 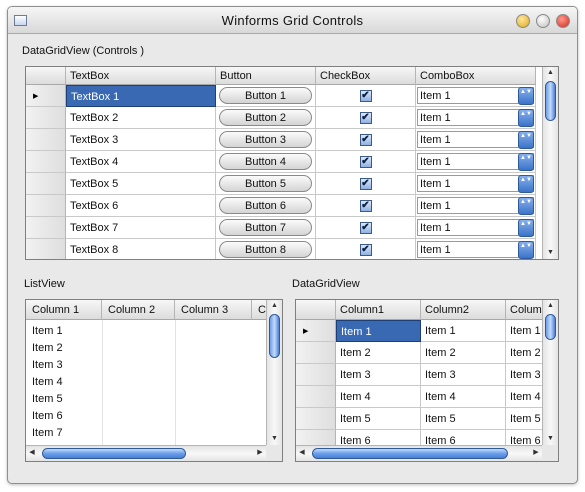 What do you see at coordinates (62, 399) in the screenshot?
I see `list-item: Item 5` at bounding box center [62, 399].